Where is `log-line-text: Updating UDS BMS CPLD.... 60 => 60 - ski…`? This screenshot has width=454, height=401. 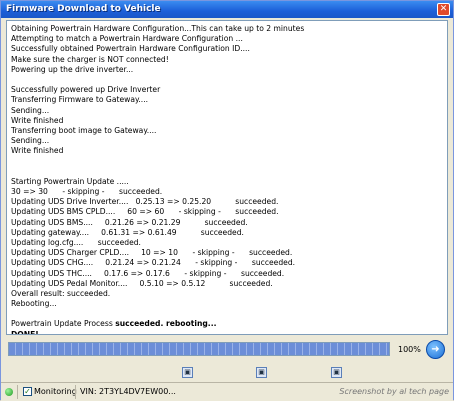 log-line-text: Updating UDS BMS CPLD.... 60 => 60 - ski… is located at coordinates (145, 212).